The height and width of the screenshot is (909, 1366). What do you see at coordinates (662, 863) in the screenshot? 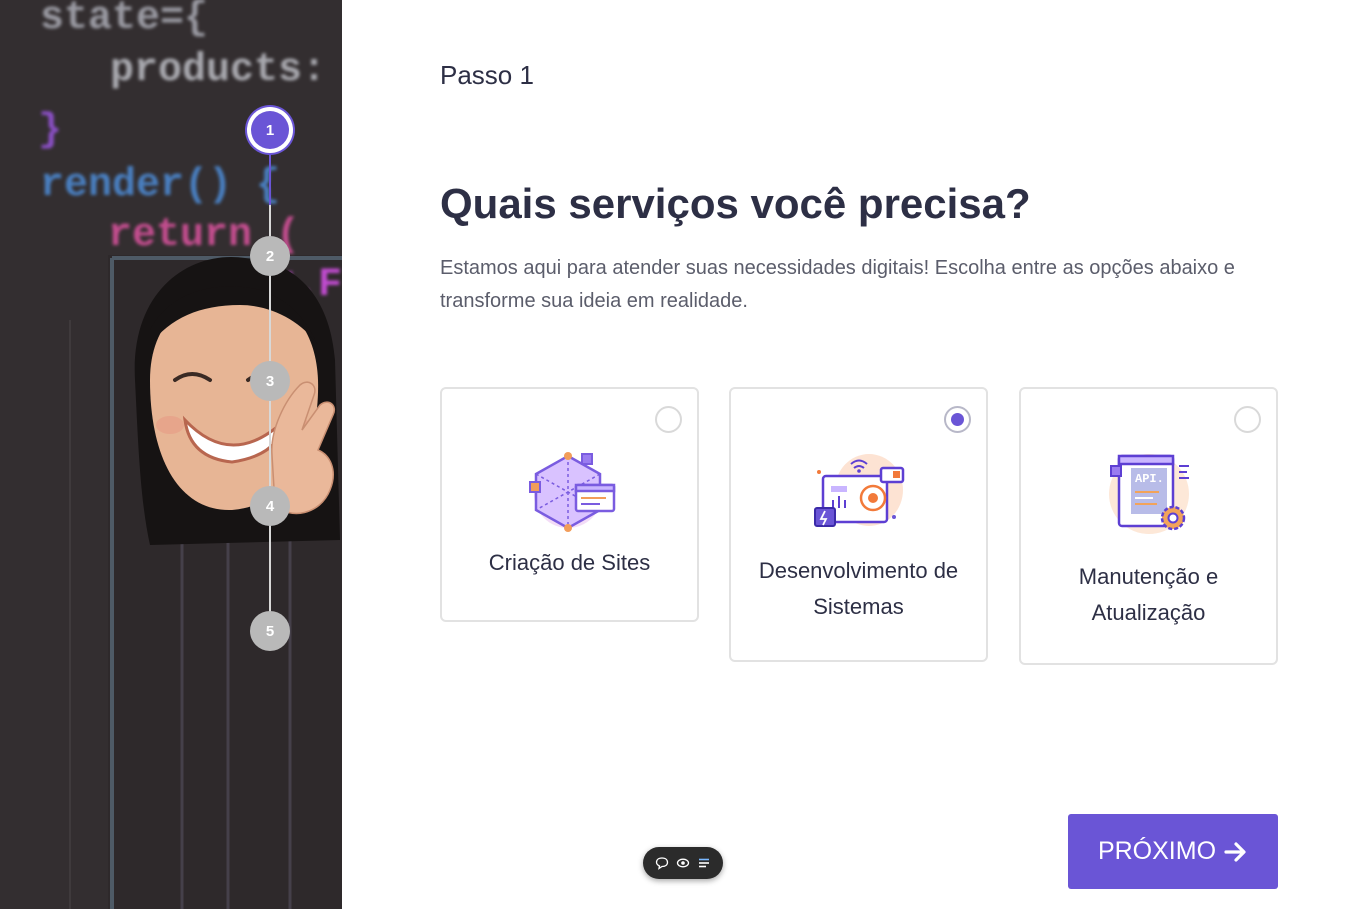
I see `comment-icon` at bounding box center [662, 863].